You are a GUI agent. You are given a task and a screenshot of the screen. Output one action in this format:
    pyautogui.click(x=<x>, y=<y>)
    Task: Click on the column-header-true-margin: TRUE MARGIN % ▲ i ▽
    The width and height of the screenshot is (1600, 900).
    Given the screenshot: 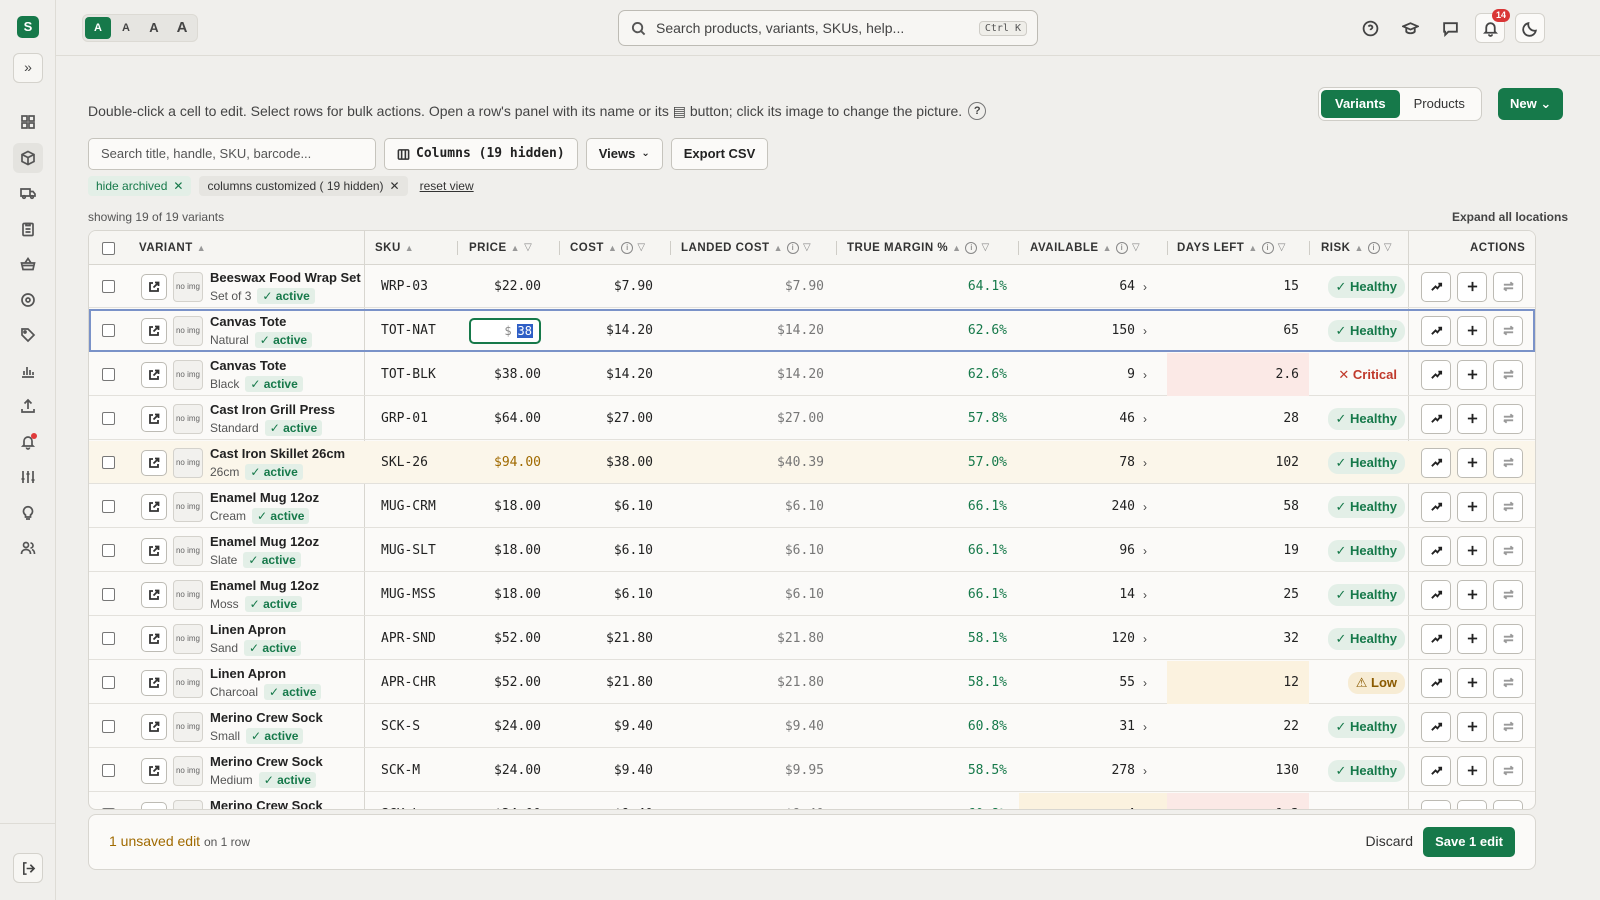 What is the action you would take?
    pyautogui.click(x=918, y=248)
    